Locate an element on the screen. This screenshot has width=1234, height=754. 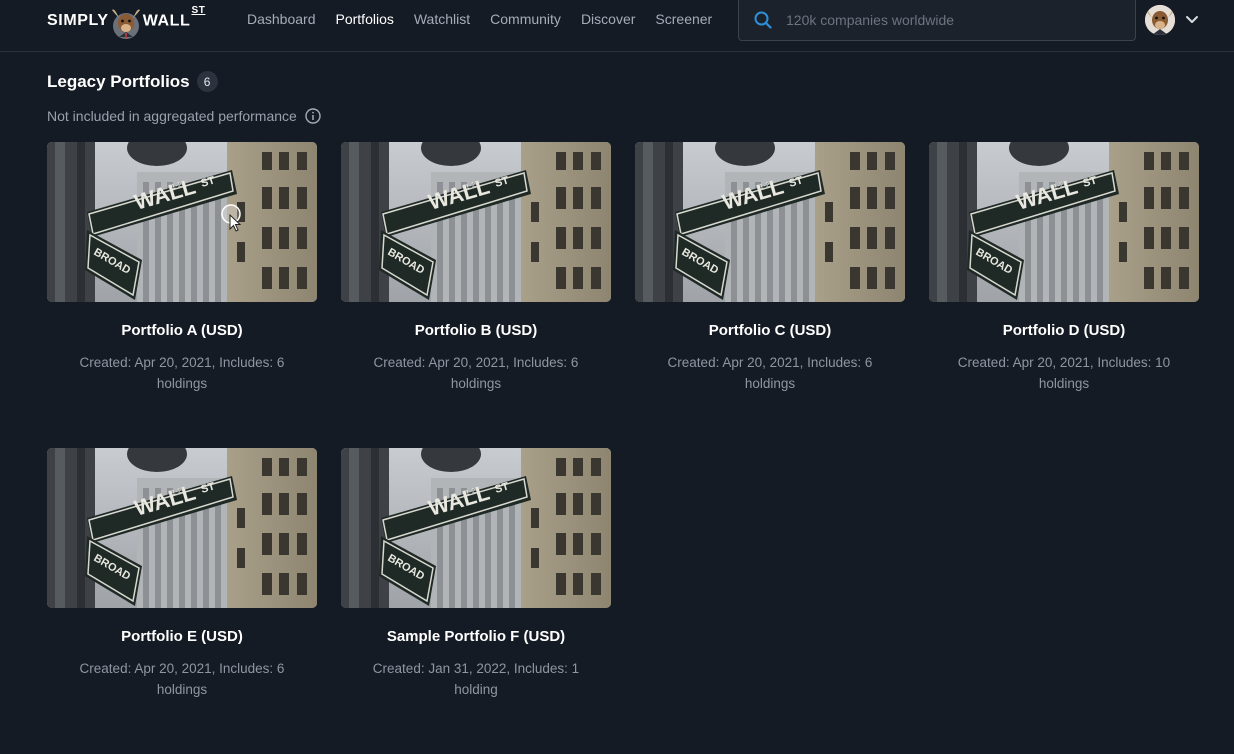
nav-screener: Screener is located at coordinates (683, 19).